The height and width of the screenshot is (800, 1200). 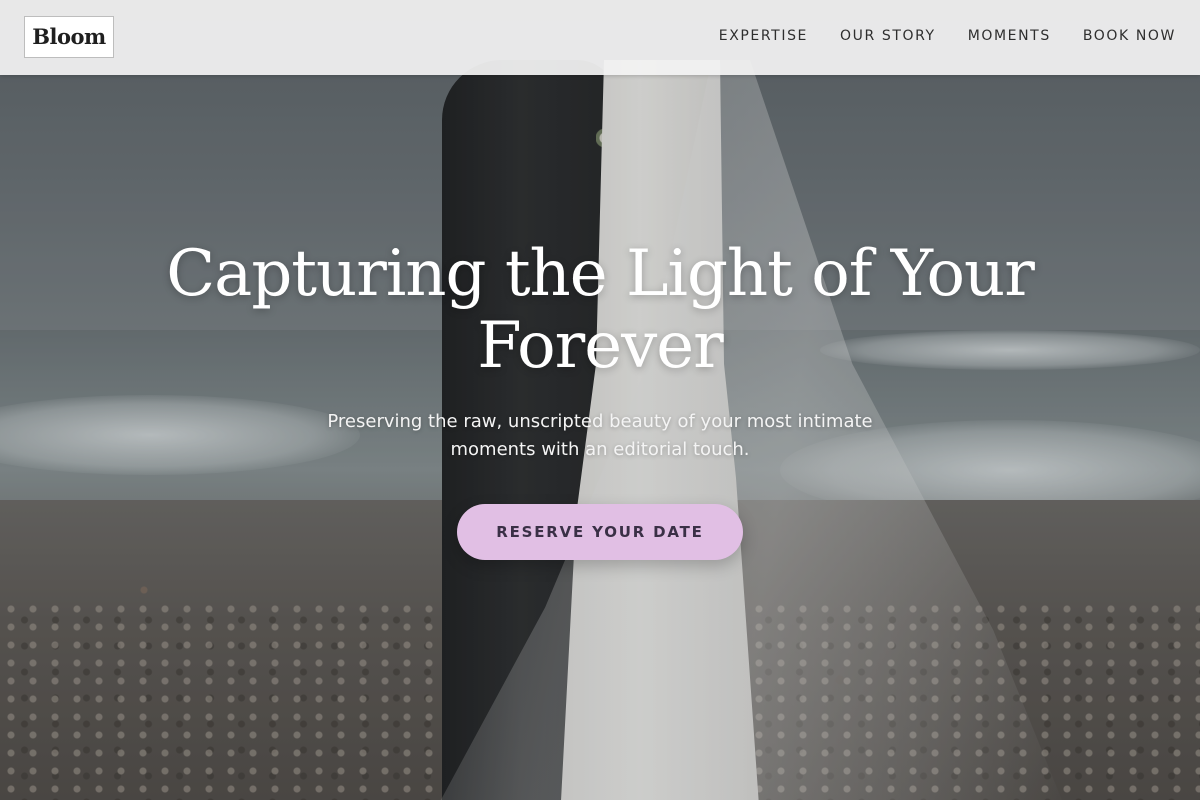 What do you see at coordinates (1009, 36) in the screenshot?
I see `nav-link-moments: MOMENTS` at bounding box center [1009, 36].